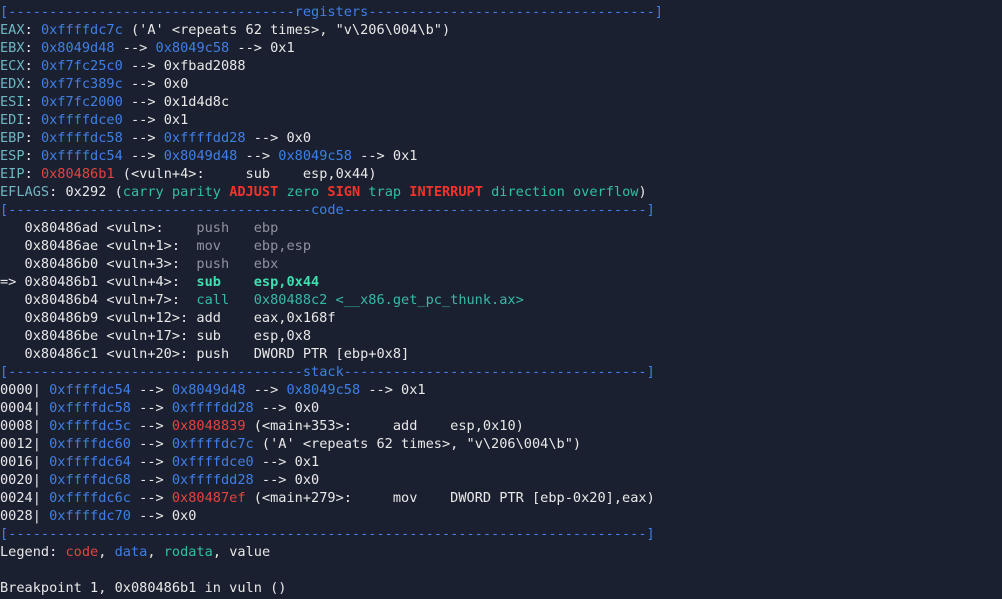 The height and width of the screenshot is (599, 1002). Describe the element at coordinates (12, 66) in the screenshot. I see `terminal-text: ECX` at that location.